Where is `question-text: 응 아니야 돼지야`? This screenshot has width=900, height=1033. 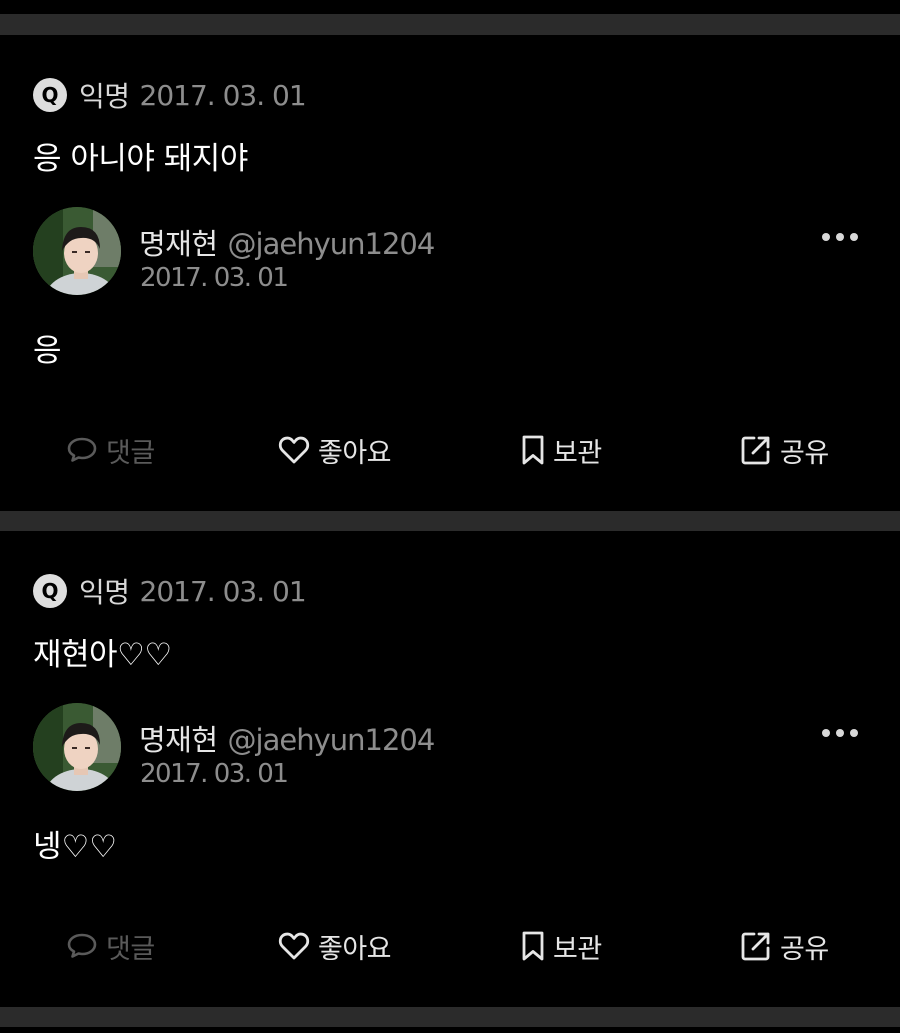 question-text: 응 아니야 돼지야 is located at coordinates (140, 159).